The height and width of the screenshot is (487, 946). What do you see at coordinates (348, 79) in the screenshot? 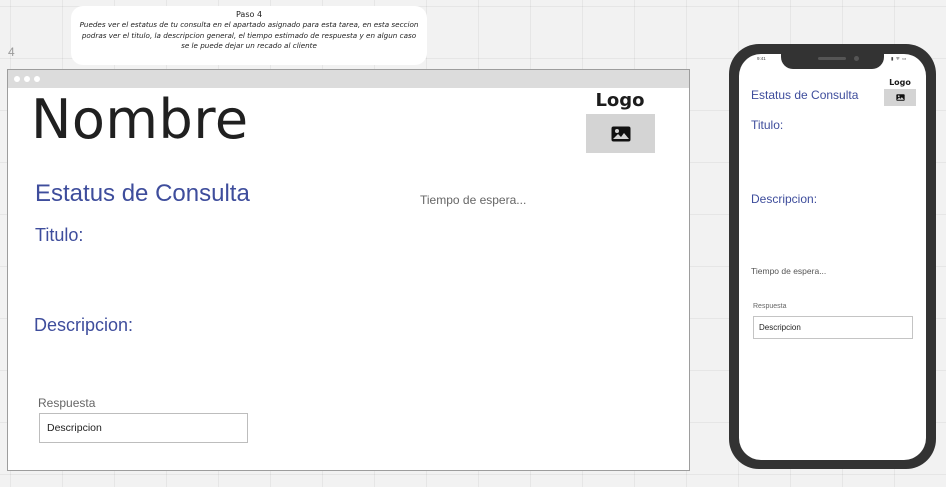
I see `browser-title-bar` at bounding box center [348, 79].